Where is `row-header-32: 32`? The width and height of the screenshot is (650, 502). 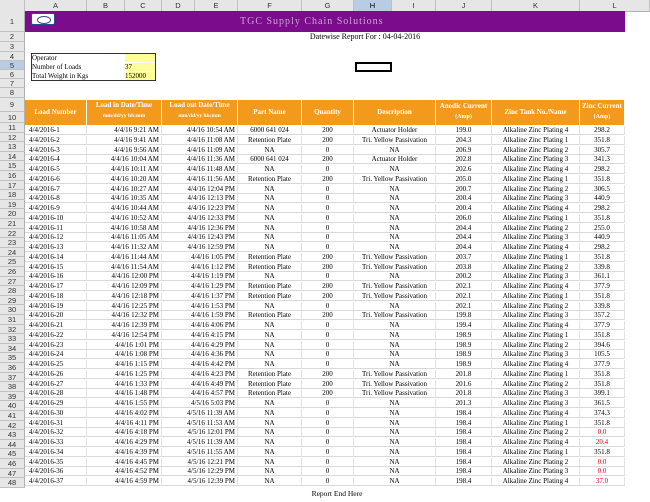 row-header-32: 32 is located at coordinates (12, 329).